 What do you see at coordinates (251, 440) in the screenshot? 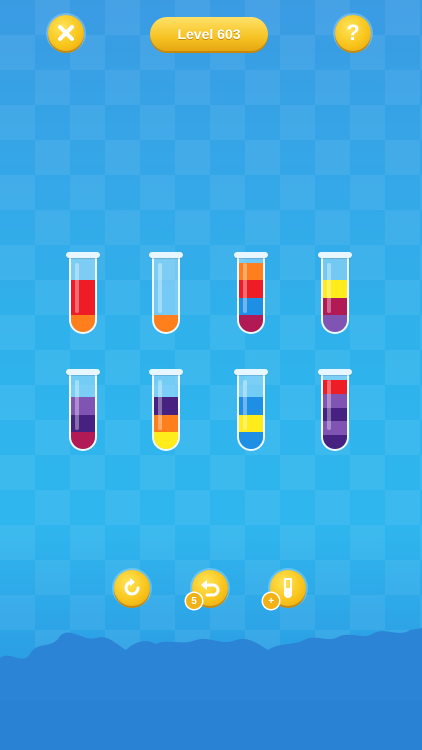
I see `liquid-layer-blue` at bounding box center [251, 440].